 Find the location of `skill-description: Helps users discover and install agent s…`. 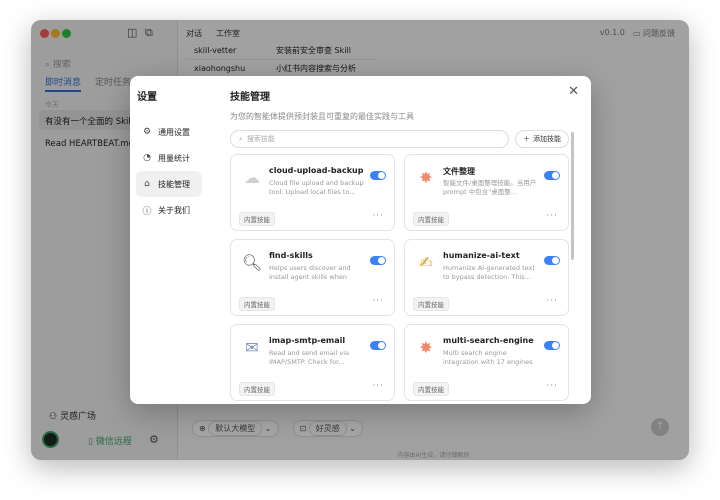

skill-description: Helps users discover and install agent s… is located at coordinates (310, 272).